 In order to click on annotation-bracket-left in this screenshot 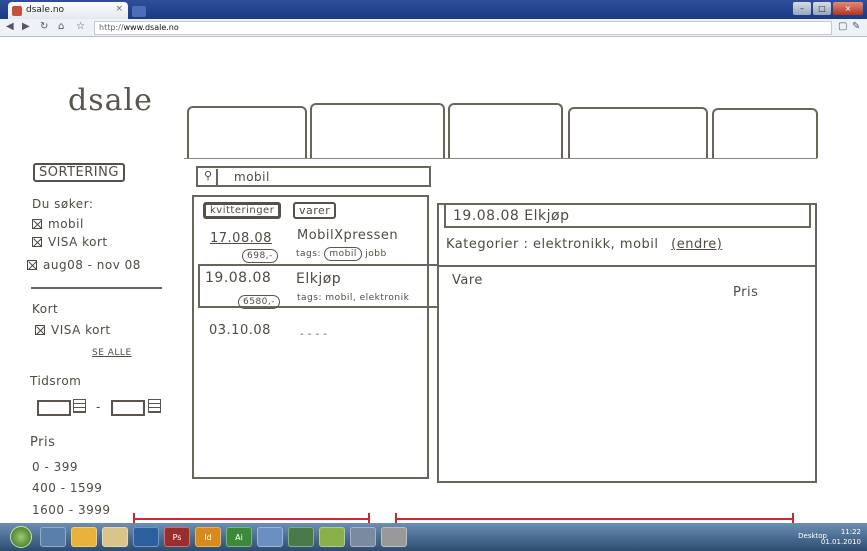, I will do `click(251, 519)`.